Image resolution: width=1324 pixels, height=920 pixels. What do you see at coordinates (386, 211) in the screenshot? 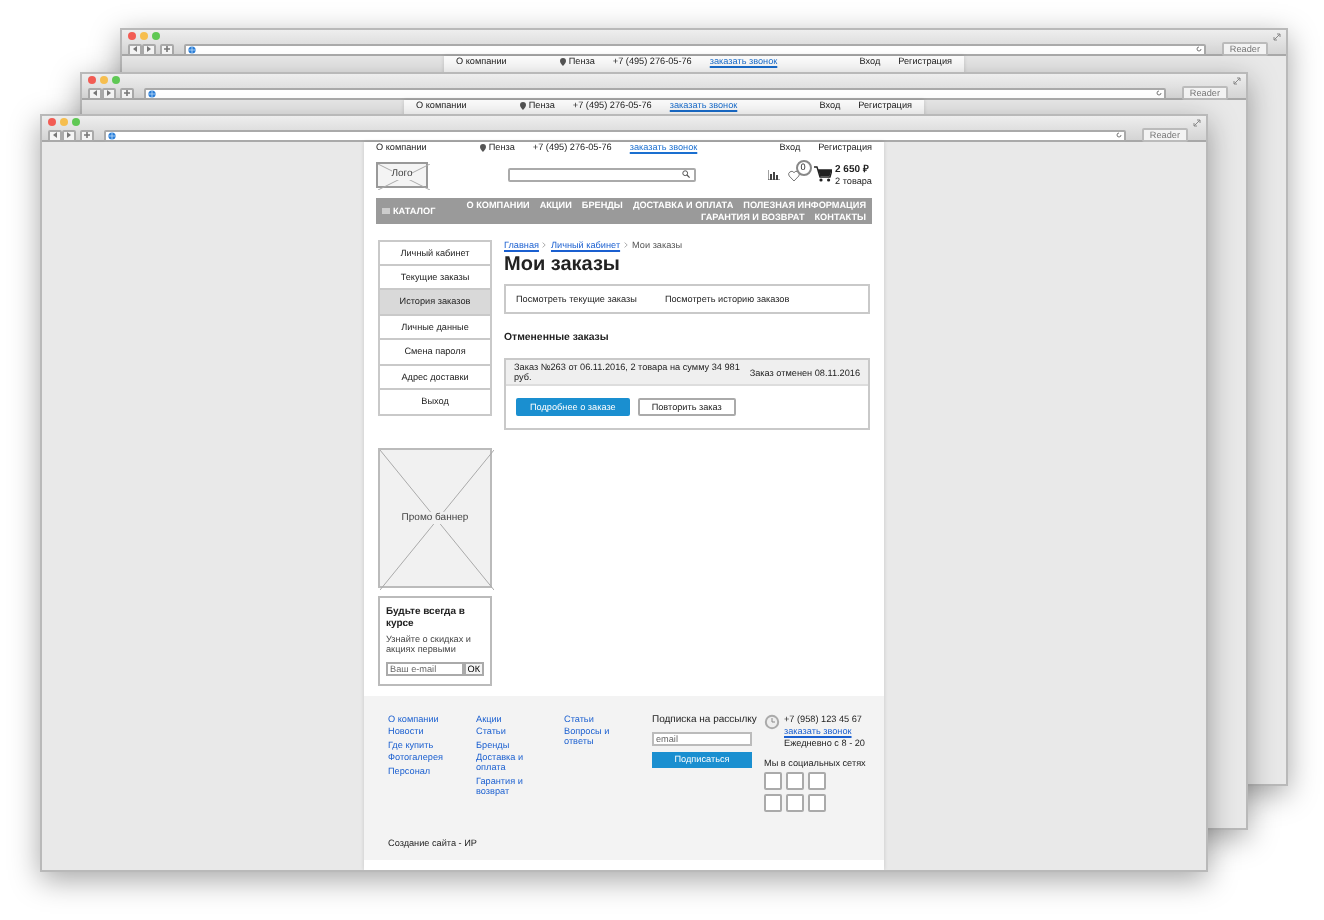
I see `menu-icon` at bounding box center [386, 211].